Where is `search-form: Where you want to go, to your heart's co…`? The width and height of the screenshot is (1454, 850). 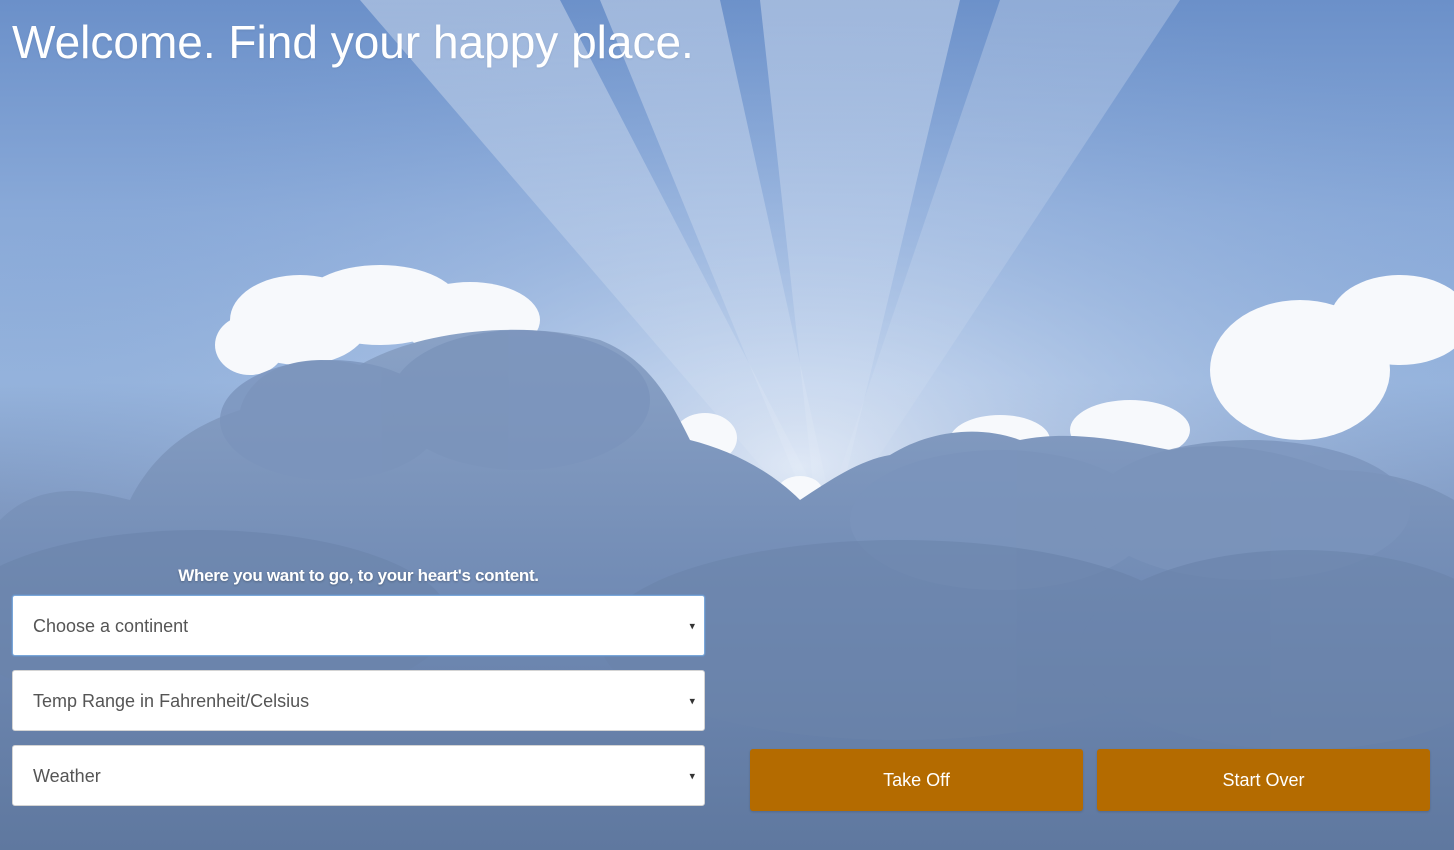
search-form: Where you want to go, to your heart's co… is located at coordinates (358, 691).